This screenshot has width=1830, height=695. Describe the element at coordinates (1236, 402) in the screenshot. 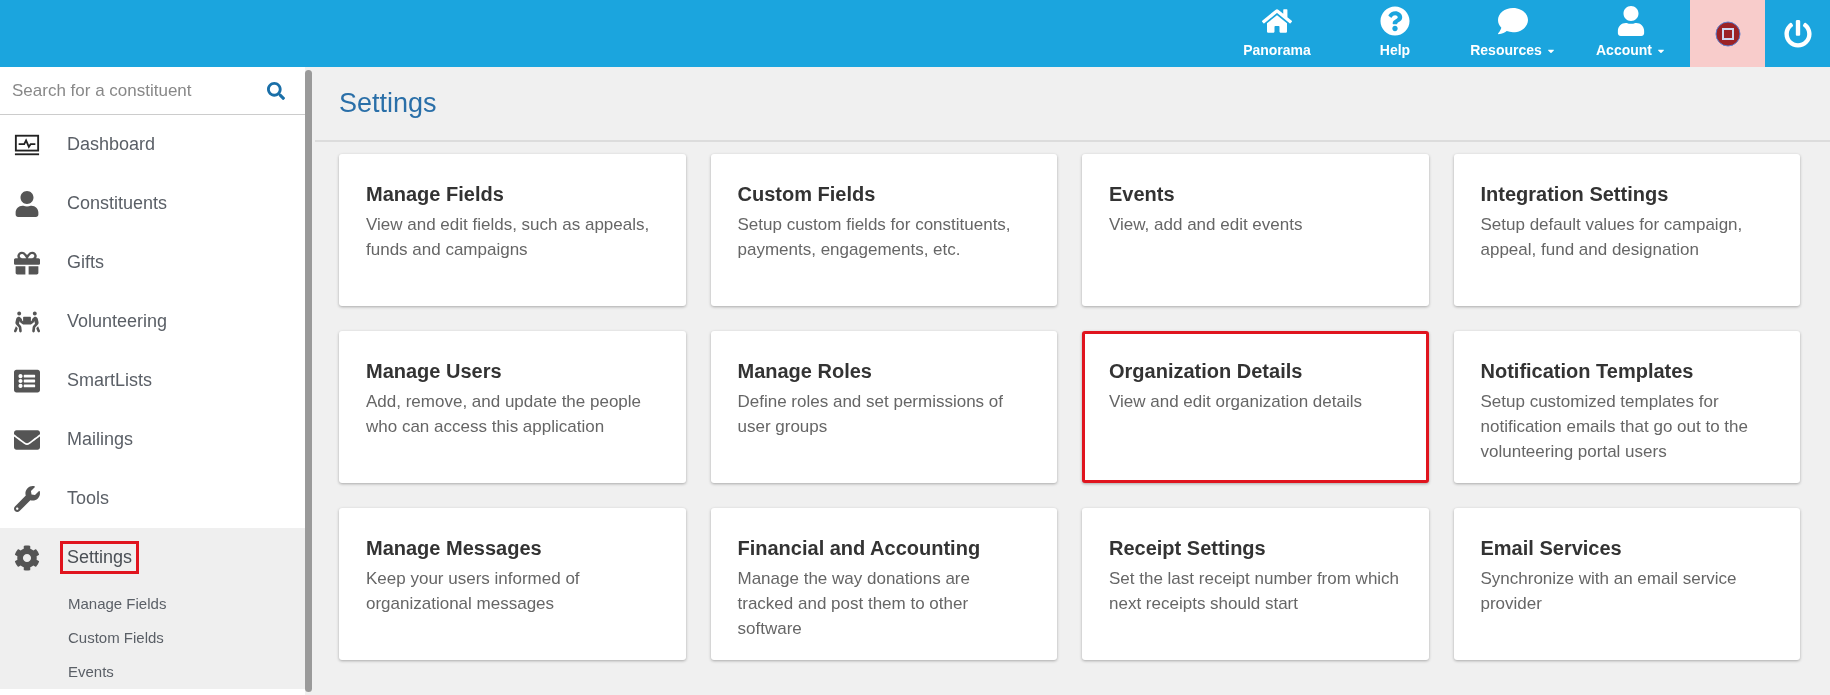

I see `card-description: View and edit organization details` at that location.